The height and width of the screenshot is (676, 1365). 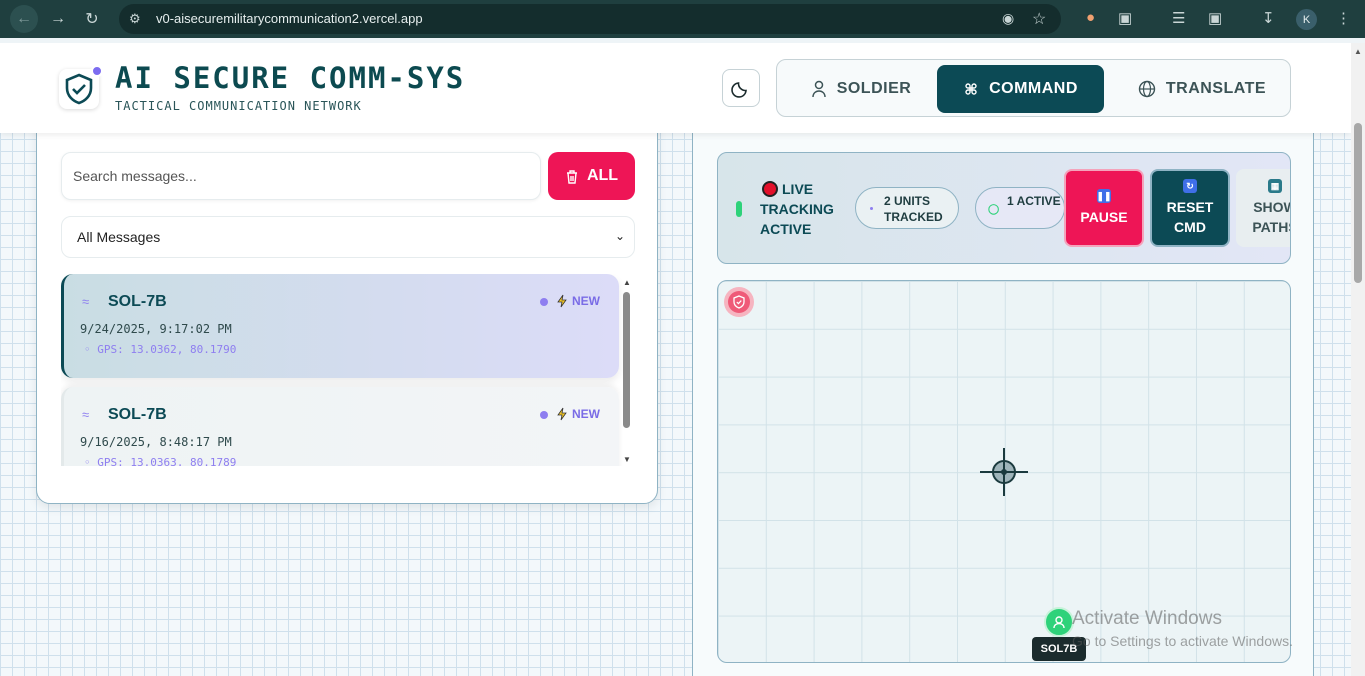 I want to click on message-list-scrollbar: ▲ ▼, so click(x=627, y=371).